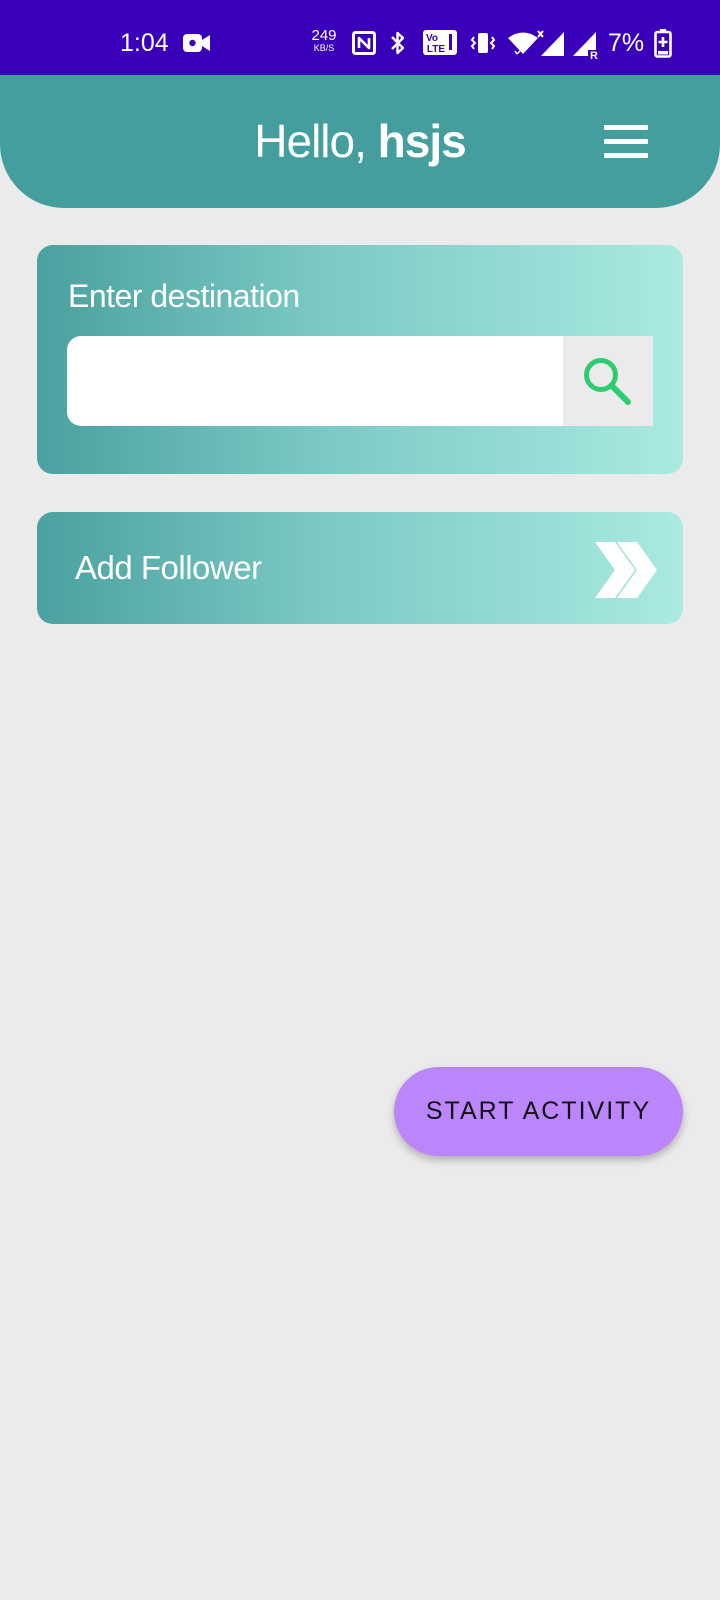 This screenshot has width=720, height=1600. What do you see at coordinates (552, 44) in the screenshot?
I see `signal-icon` at bounding box center [552, 44].